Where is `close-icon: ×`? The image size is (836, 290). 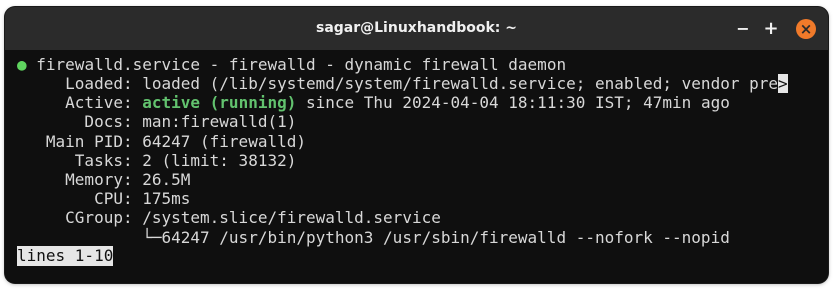 close-icon: × is located at coordinates (806, 29).